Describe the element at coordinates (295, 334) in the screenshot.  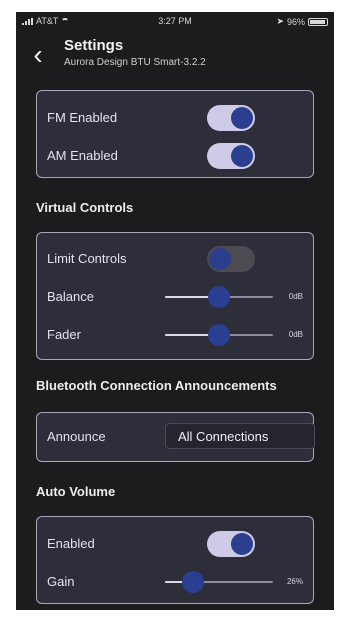
I see `fader-value: 0dB` at that location.